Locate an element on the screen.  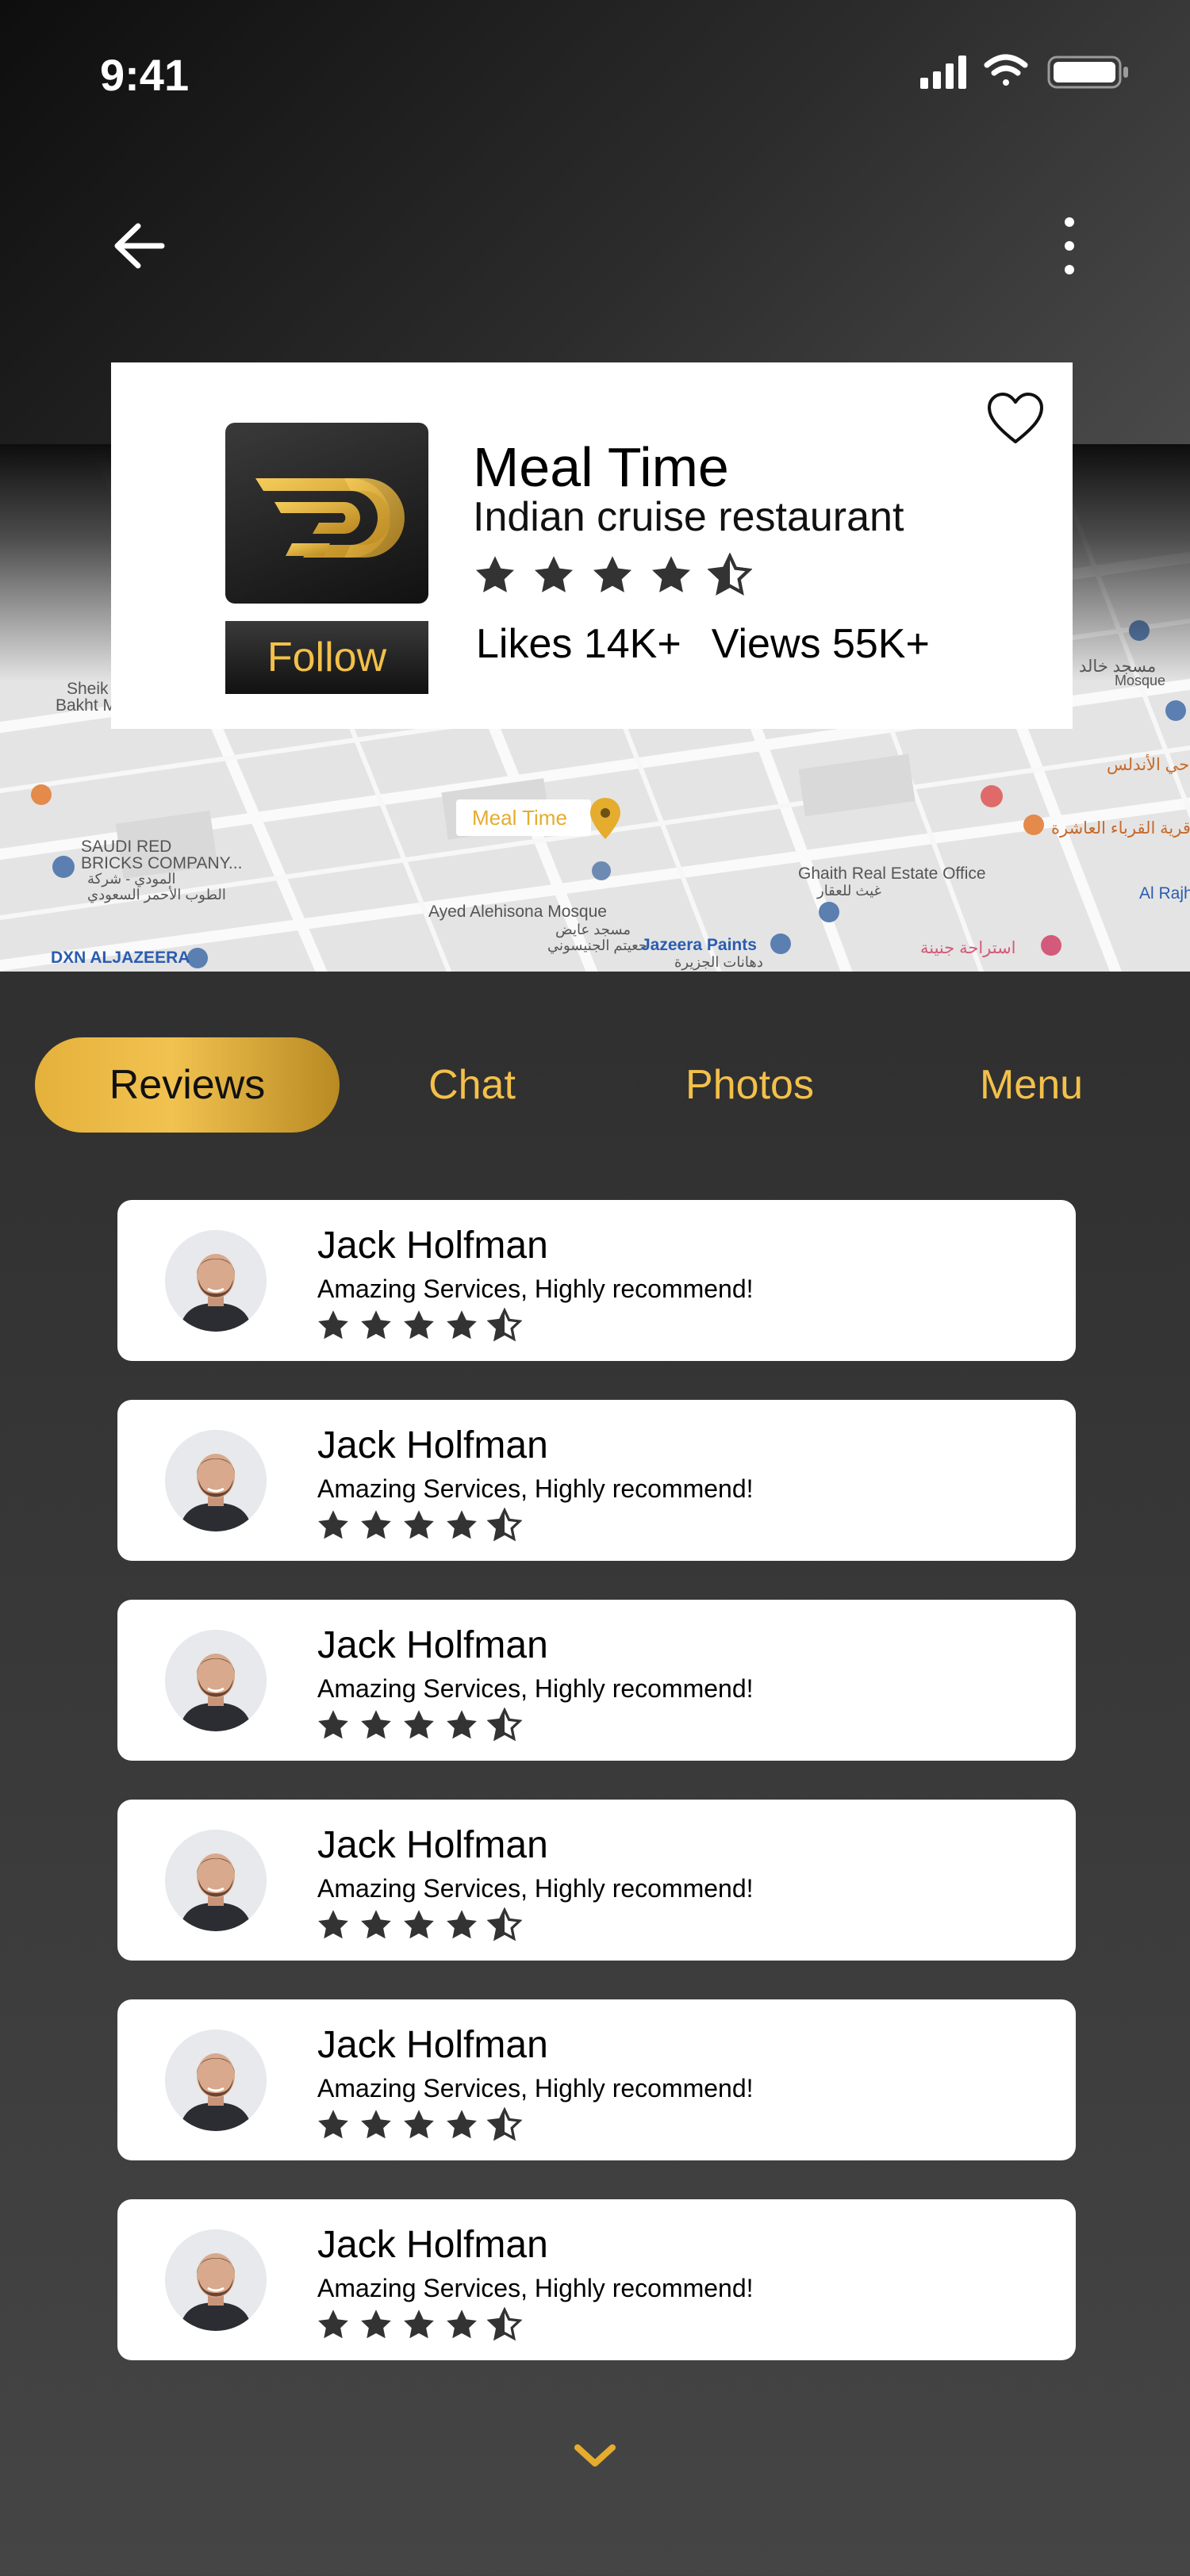
map-label: Al Rajh is located at coordinates (1164, 894).